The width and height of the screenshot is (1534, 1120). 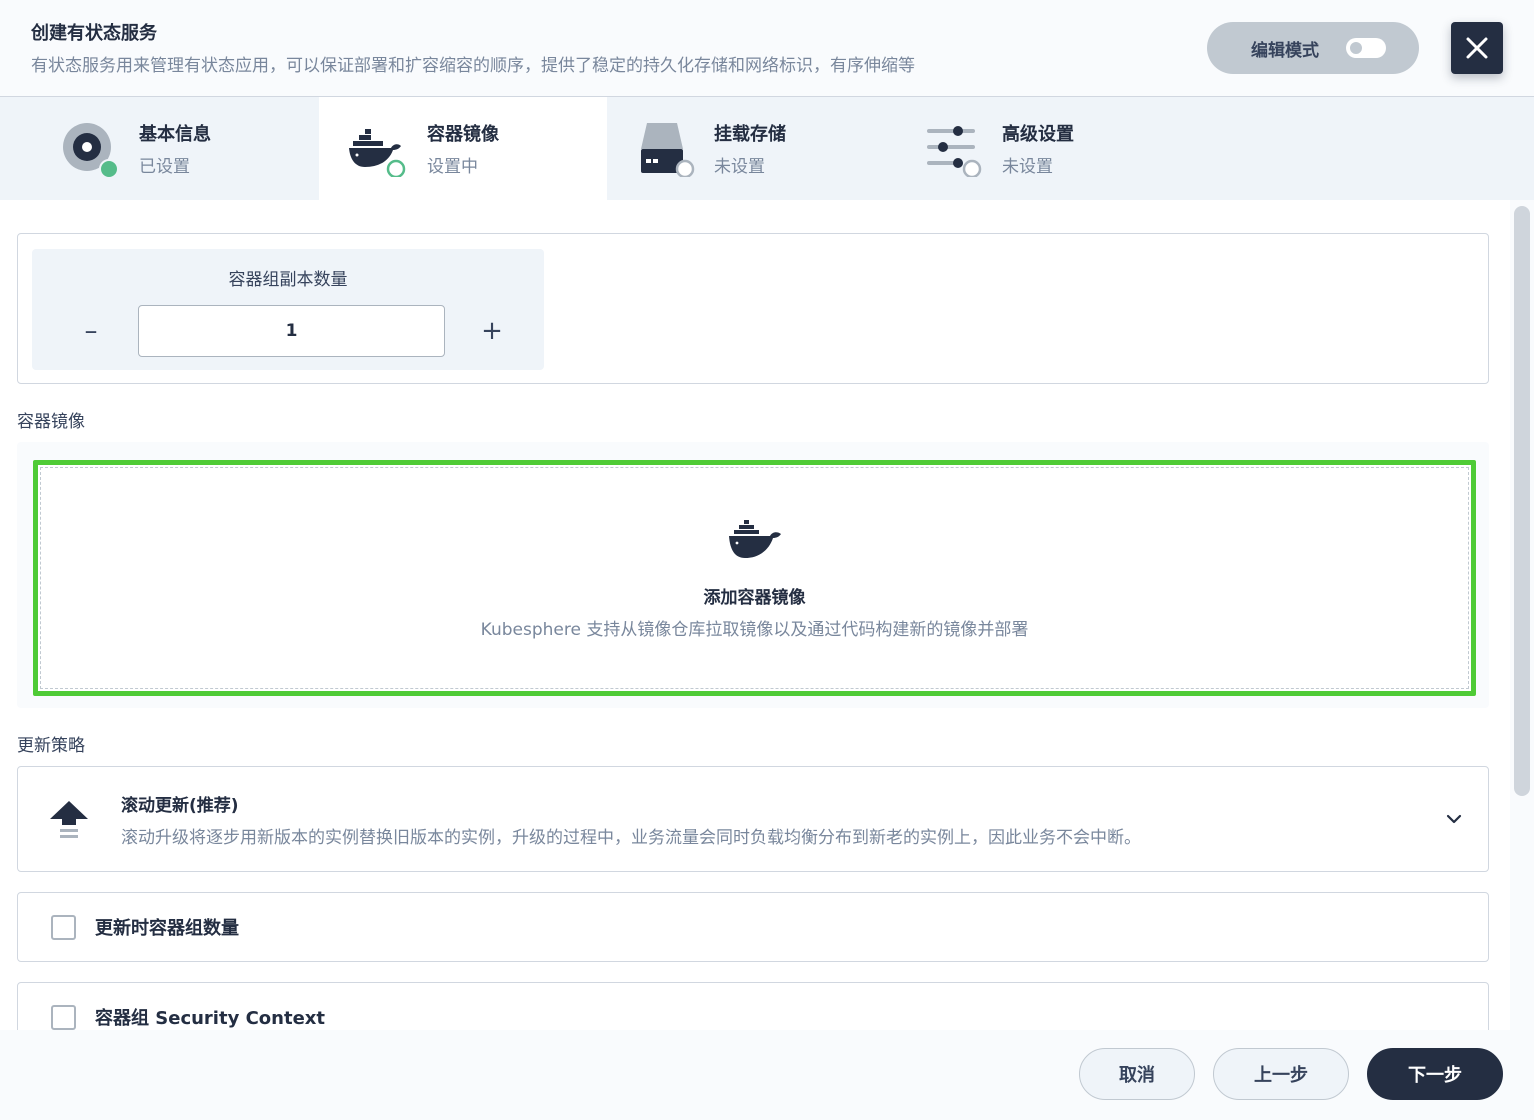 What do you see at coordinates (754, 630) in the screenshot?
I see `add-image-description: Kubesphere 支持从镜像仓库拉取镜像以及通过代码构建新的镜像并部署` at bounding box center [754, 630].